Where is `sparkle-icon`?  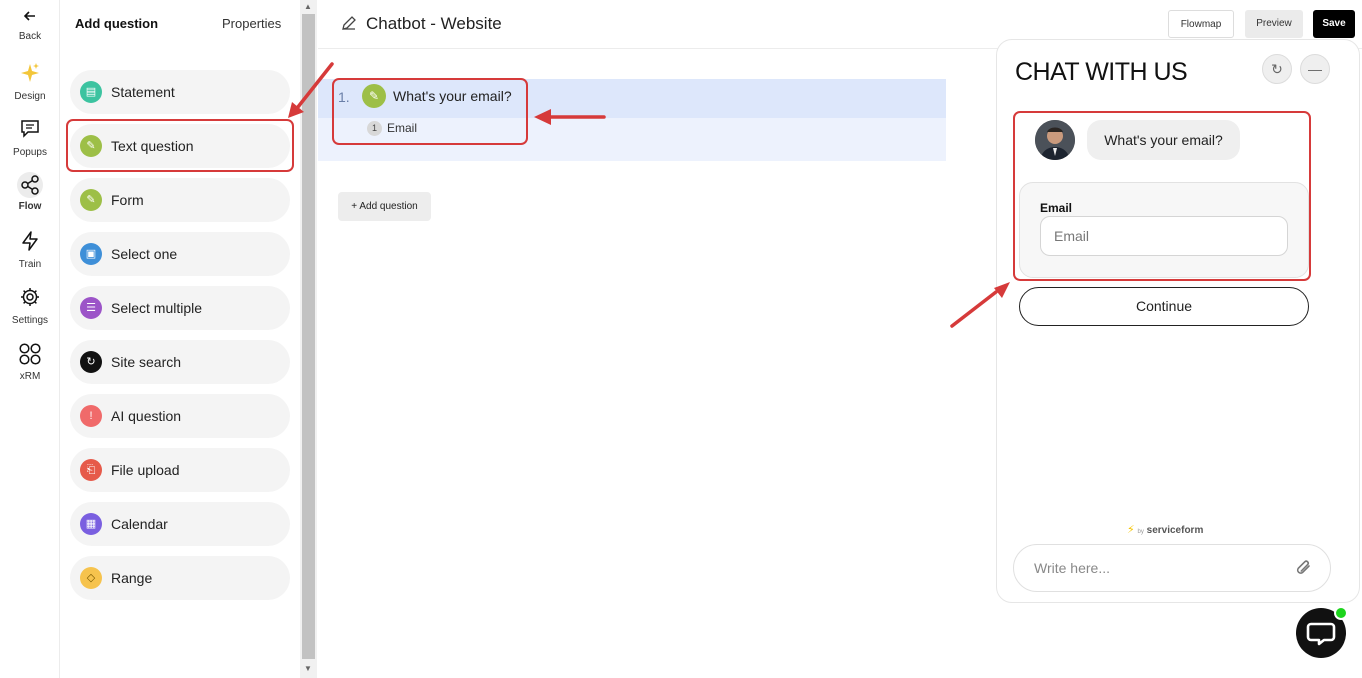
sparkle-icon is located at coordinates (30, 75).